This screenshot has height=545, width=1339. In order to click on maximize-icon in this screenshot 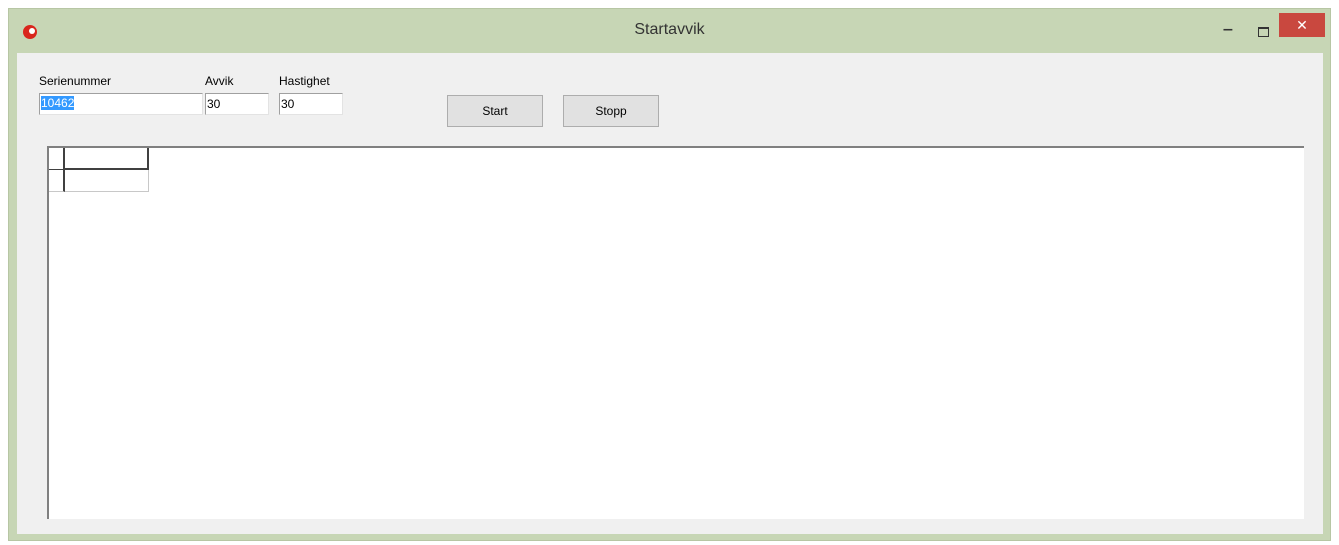, I will do `click(1263, 32)`.